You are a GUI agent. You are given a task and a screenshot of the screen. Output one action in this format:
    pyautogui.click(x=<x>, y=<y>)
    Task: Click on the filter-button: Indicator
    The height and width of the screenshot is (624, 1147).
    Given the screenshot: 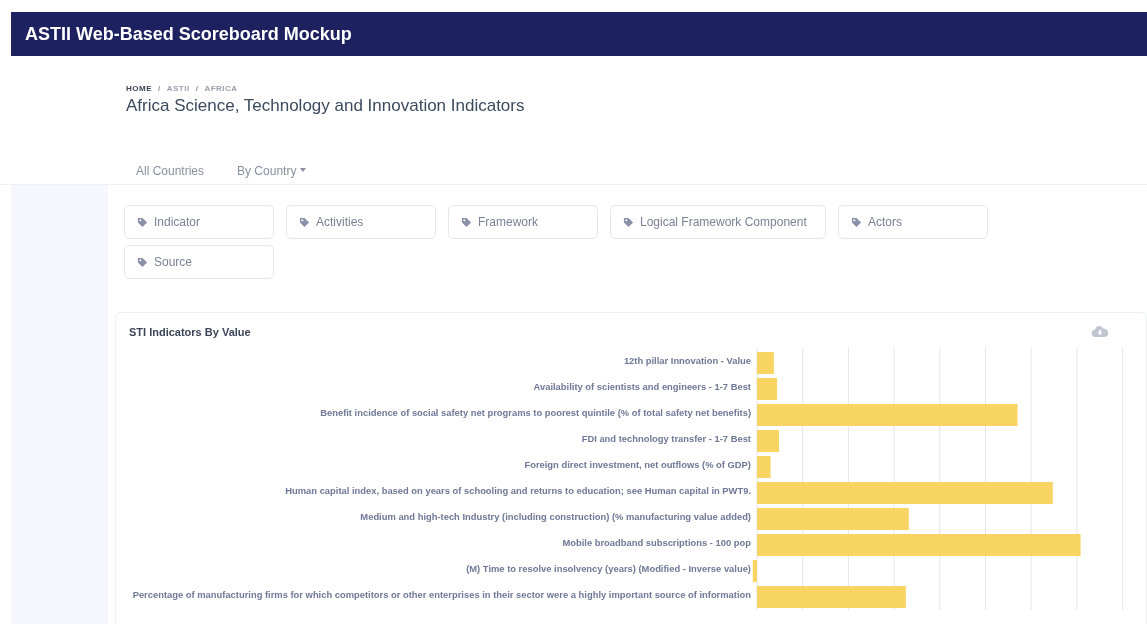 What is the action you would take?
    pyautogui.click(x=199, y=222)
    